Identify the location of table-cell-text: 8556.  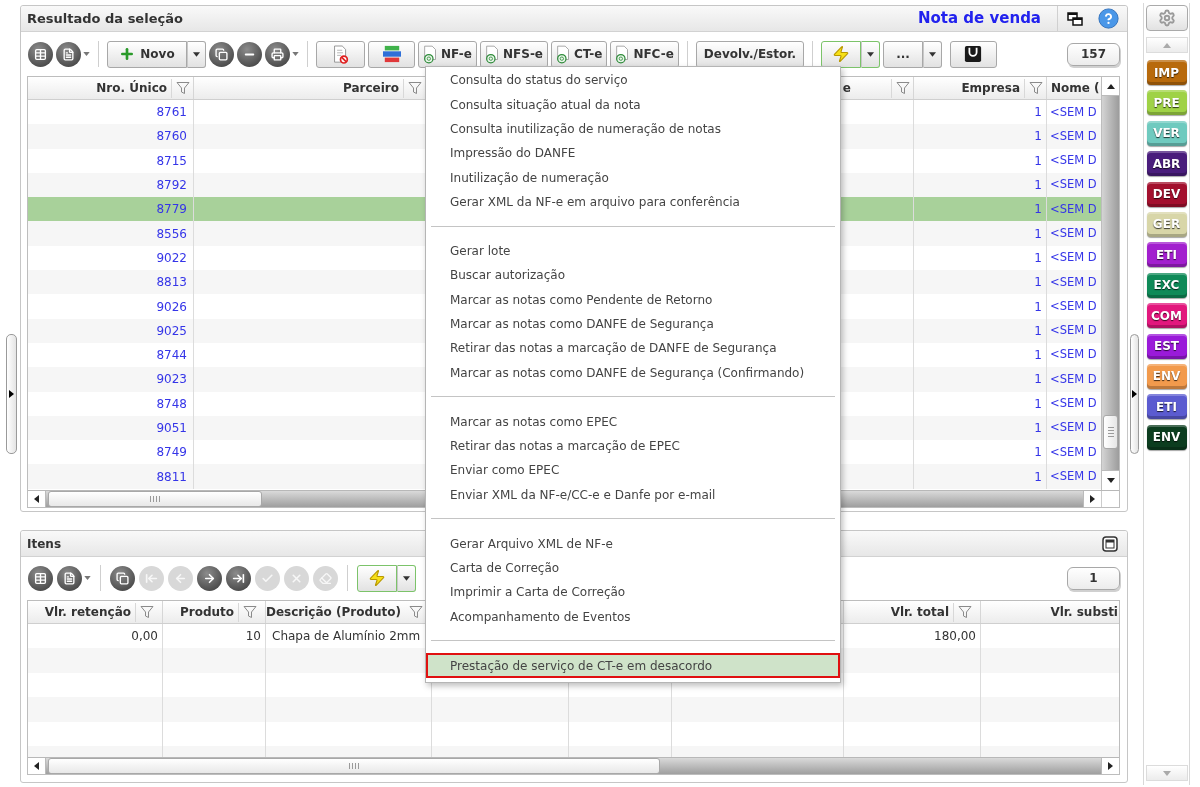
(171, 234).